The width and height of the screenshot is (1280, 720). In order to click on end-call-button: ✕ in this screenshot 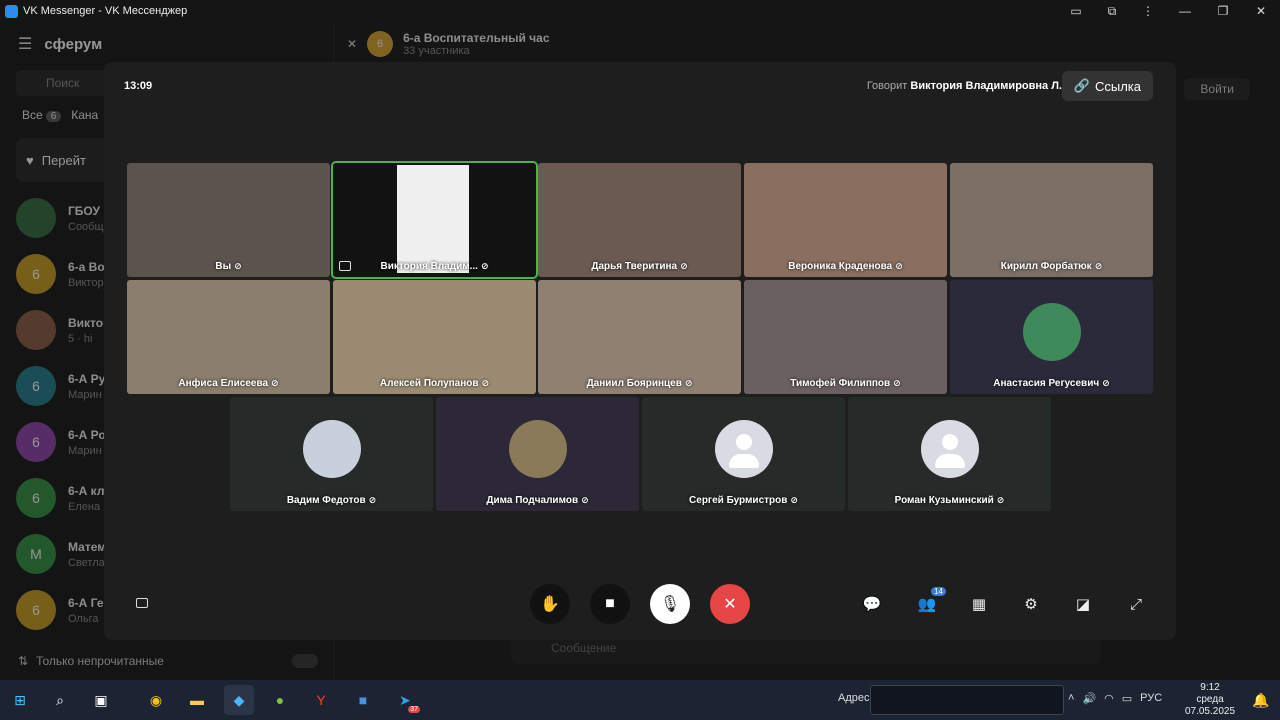, I will do `click(730, 604)`.